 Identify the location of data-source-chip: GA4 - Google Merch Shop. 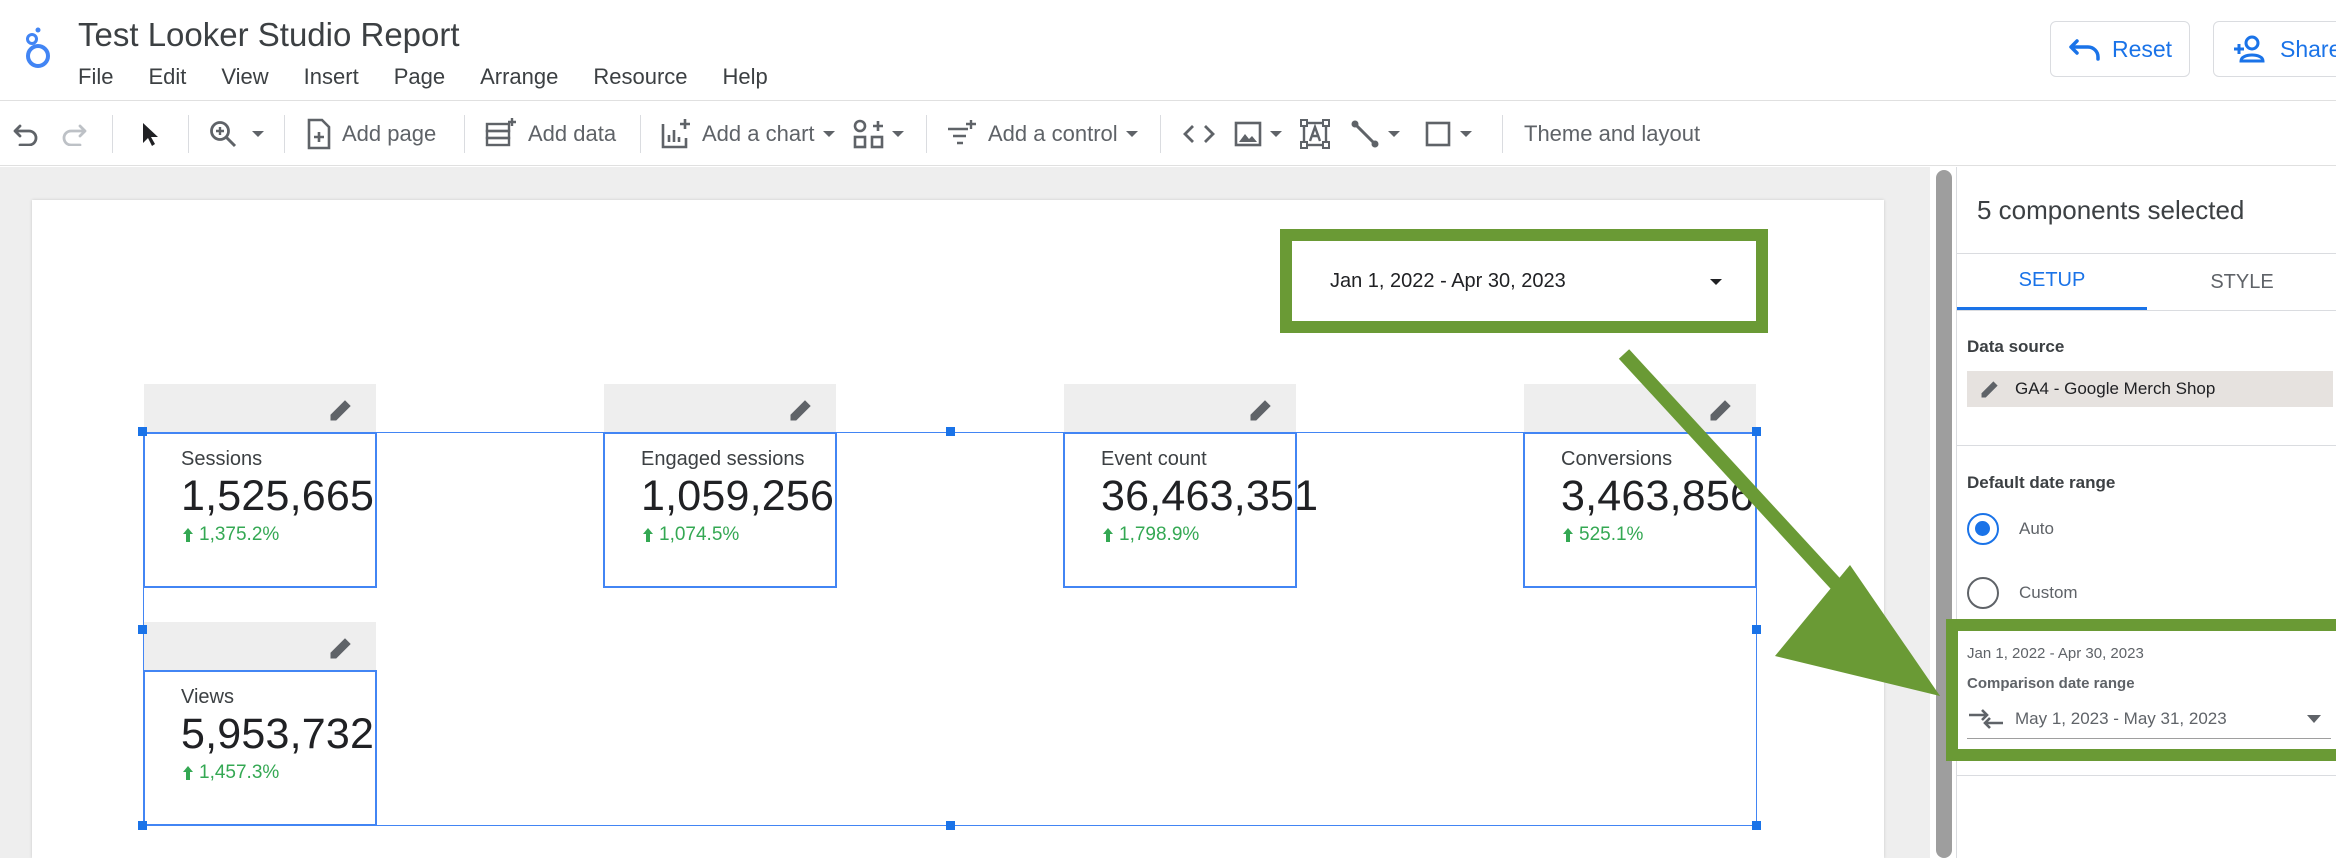
(2150, 389).